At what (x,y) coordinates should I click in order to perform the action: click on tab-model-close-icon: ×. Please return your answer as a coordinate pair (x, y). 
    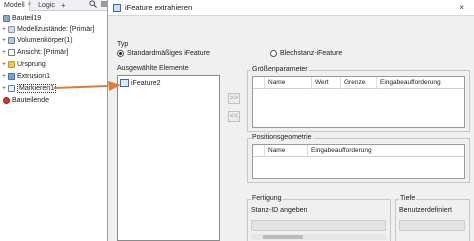
    Looking at the image, I should click on (30, 5).